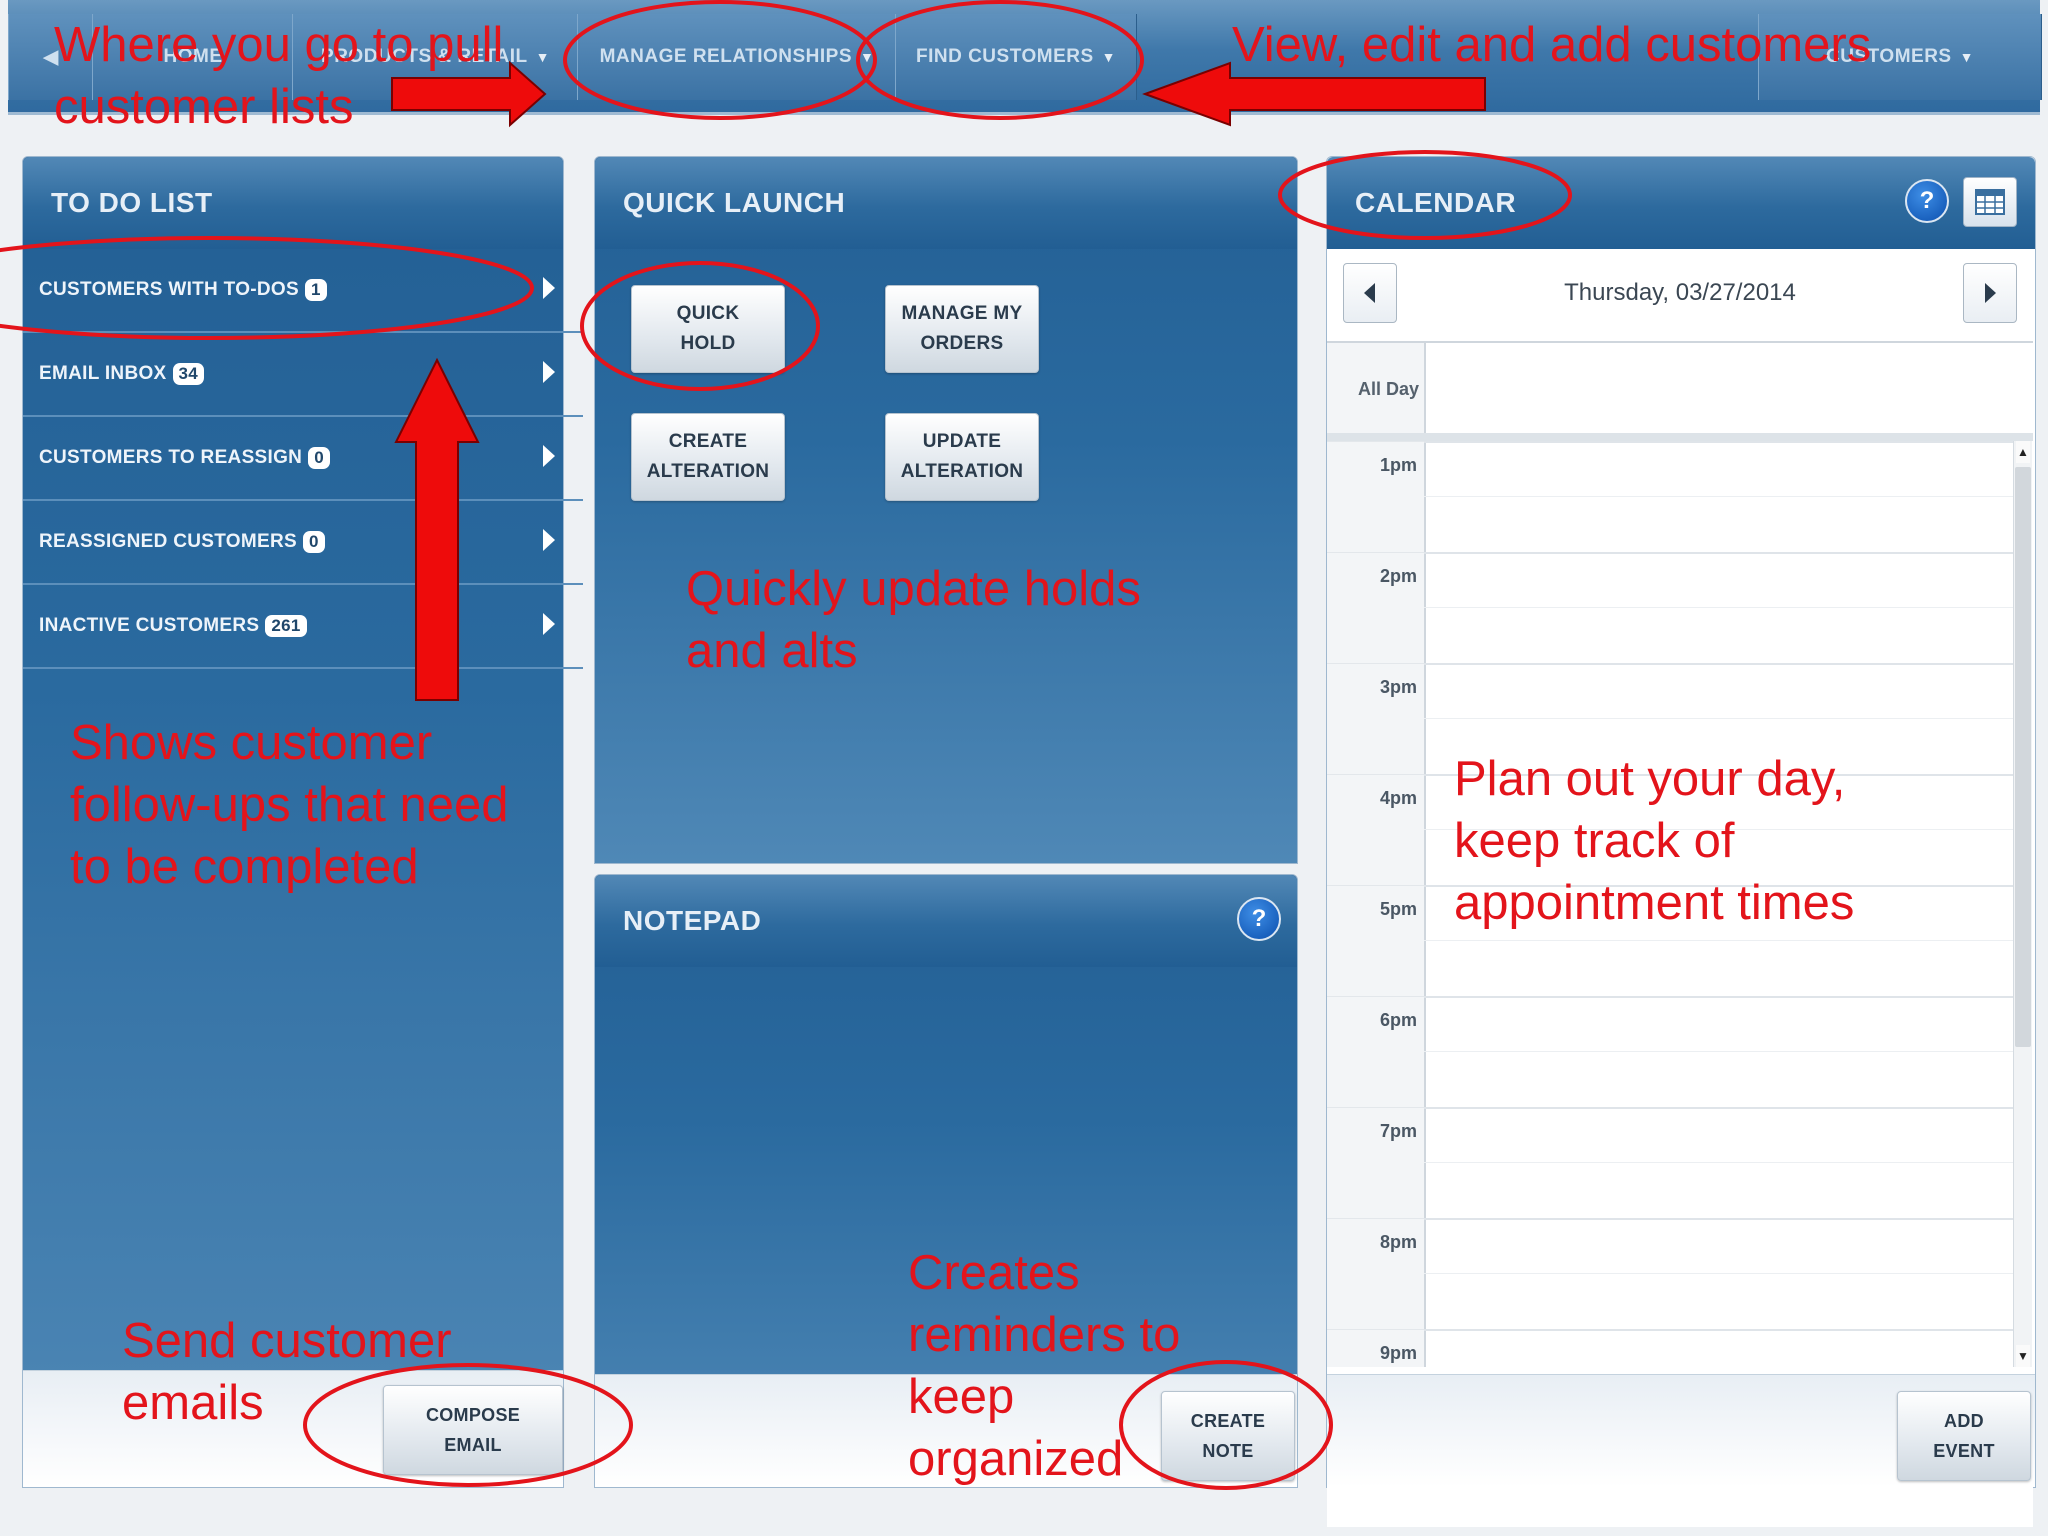 The height and width of the screenshot is (1536, 2048). I want to click on annotation-pull-lists: Where you go to pull customer lists, so click(279, 76).